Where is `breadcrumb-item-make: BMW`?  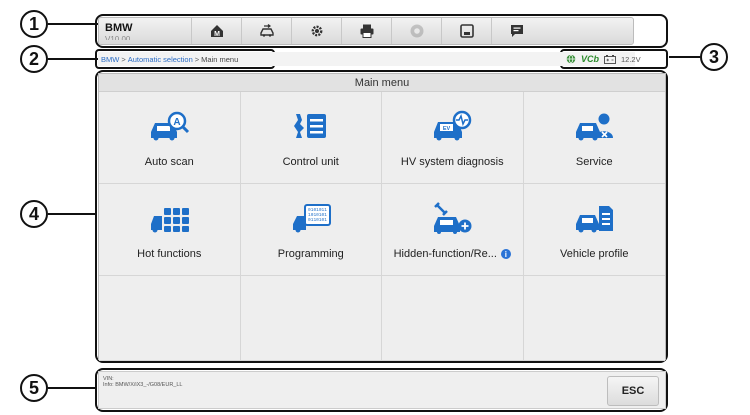 breadcrumb-item-make: BMW is located at coordinates (110, 59).